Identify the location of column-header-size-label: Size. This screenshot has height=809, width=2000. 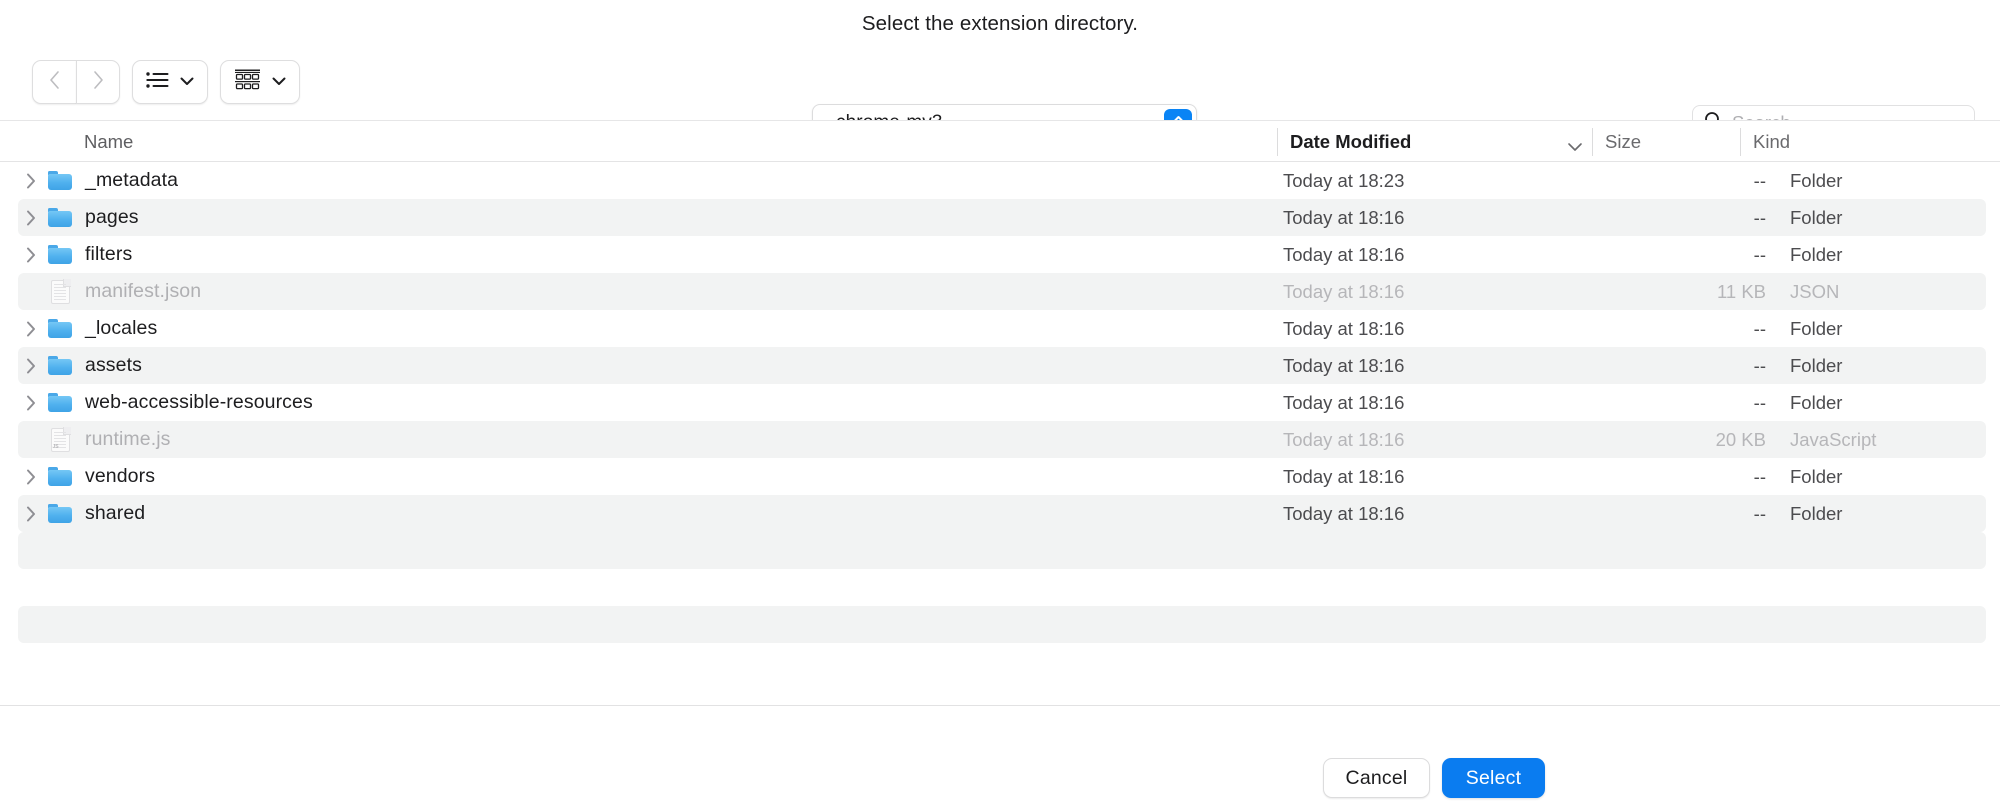
(1623, 141).